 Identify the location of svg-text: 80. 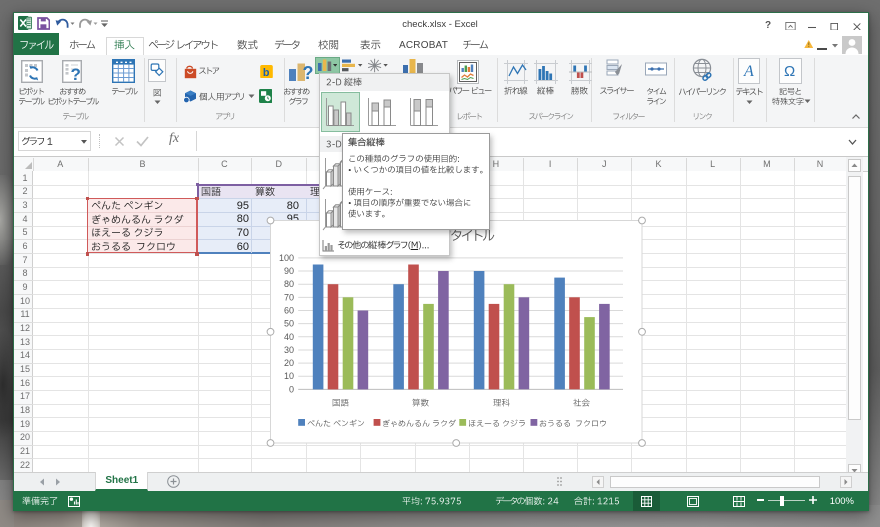
(288, 284).